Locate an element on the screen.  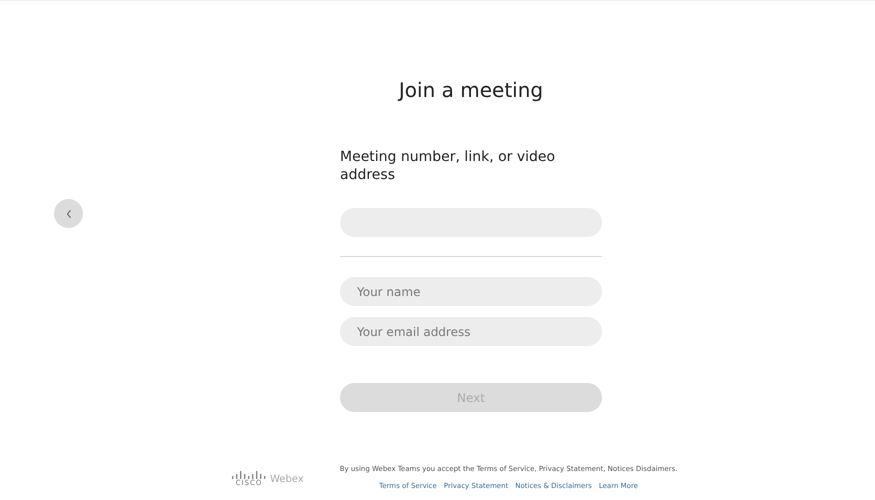
name-input-field: Your name is located at coordinates (471, 291).